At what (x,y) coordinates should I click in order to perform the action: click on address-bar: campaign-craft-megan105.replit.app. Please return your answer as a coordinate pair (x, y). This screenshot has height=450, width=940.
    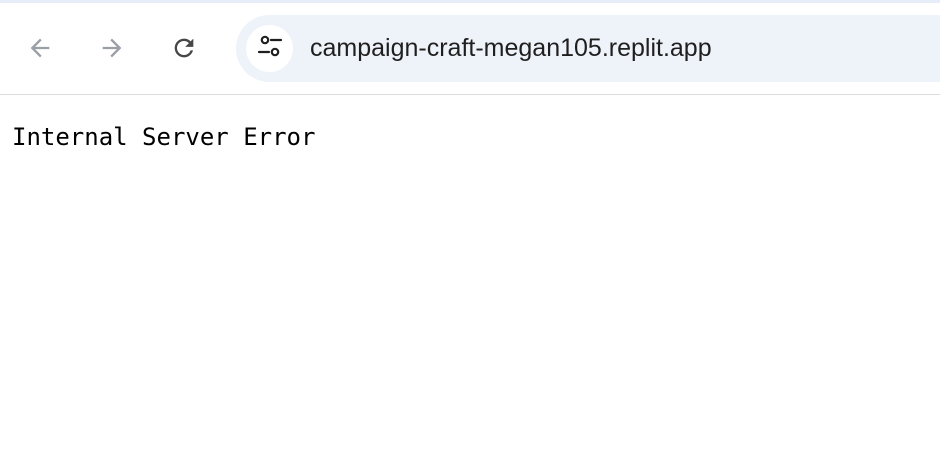
    Looking at the image, I should click on (588, 48).